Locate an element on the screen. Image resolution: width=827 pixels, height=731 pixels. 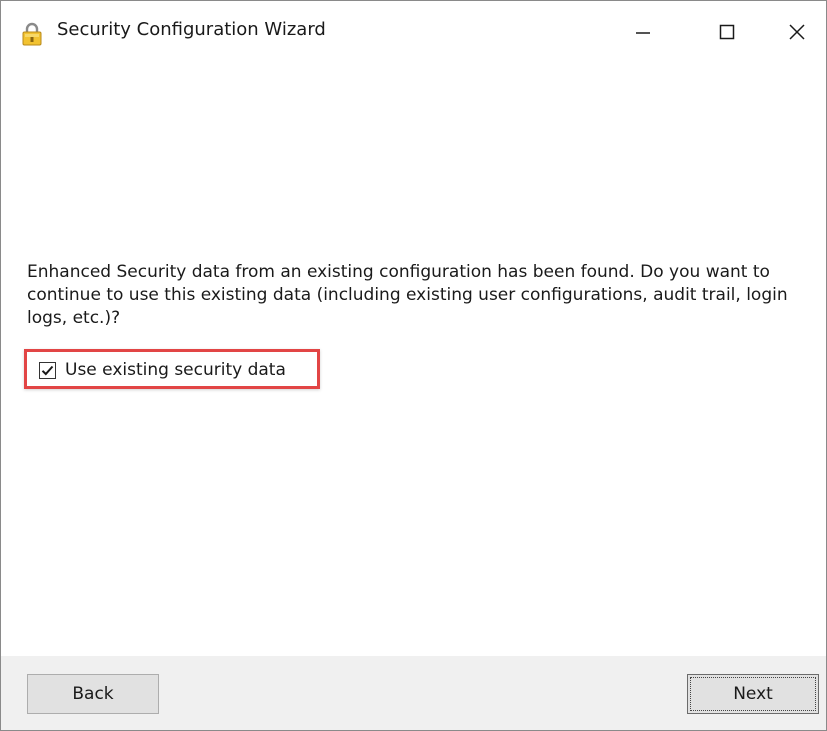
minimize-button is located at coordinates (643, 32).